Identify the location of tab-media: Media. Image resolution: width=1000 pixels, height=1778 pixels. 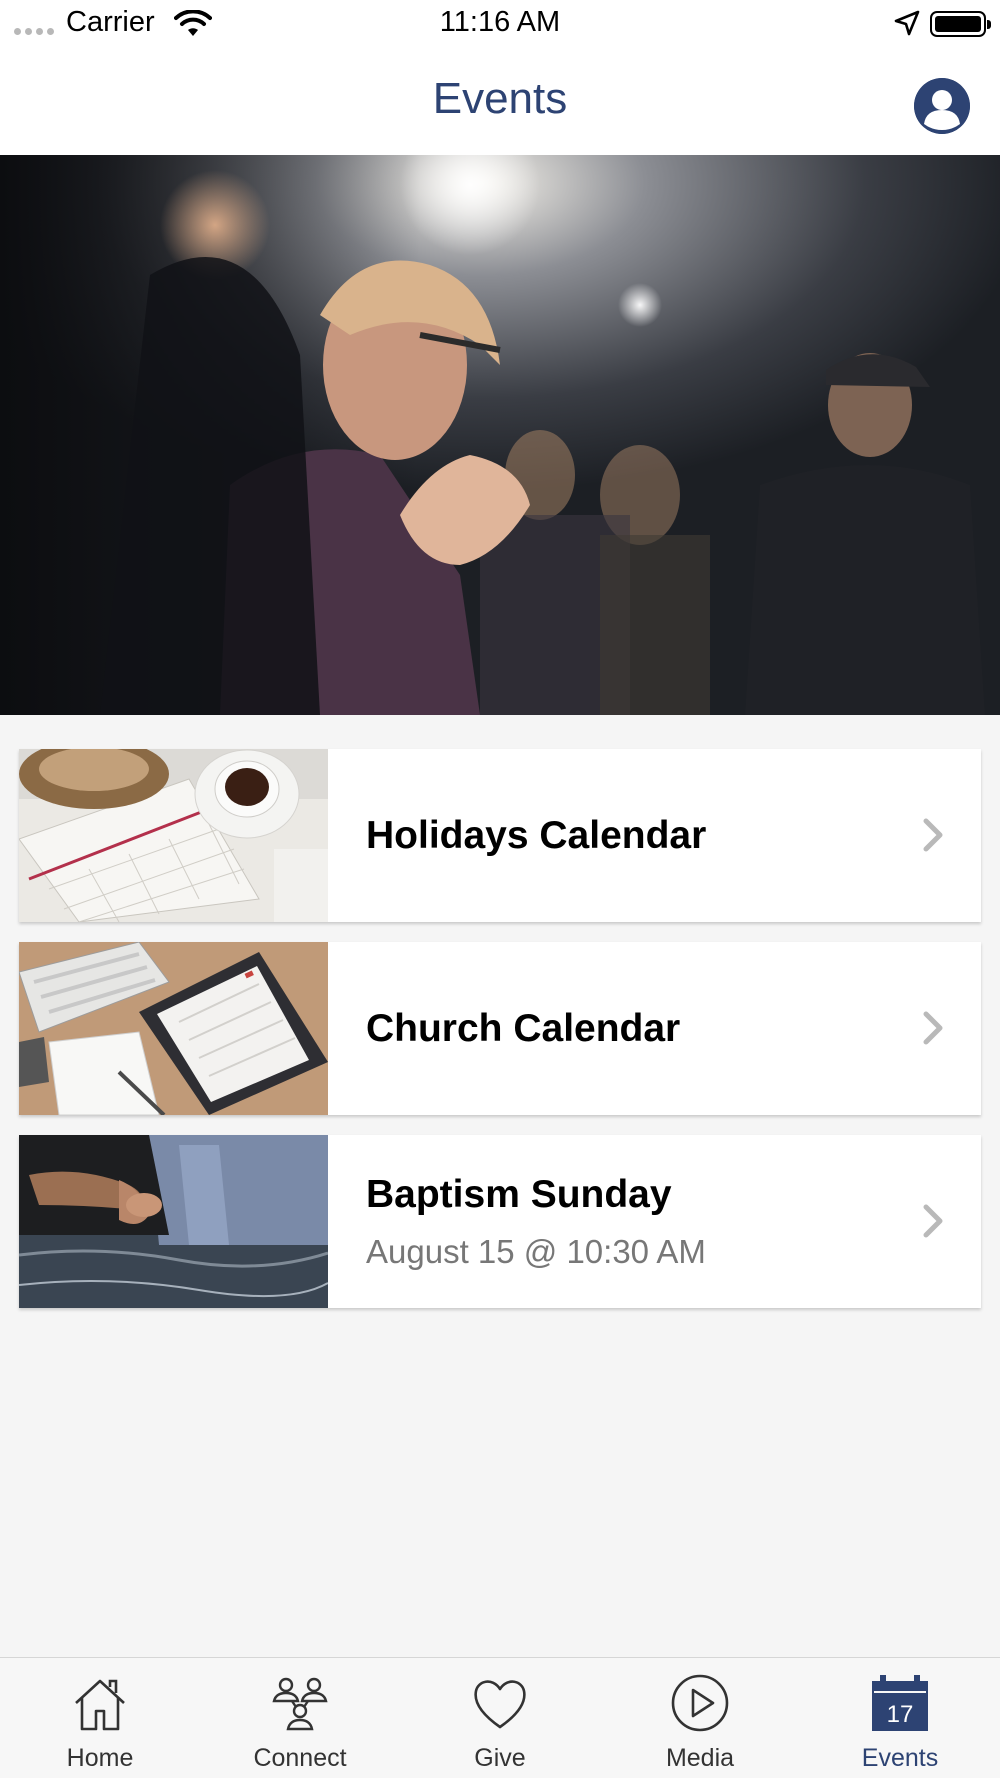
(700, 1718).